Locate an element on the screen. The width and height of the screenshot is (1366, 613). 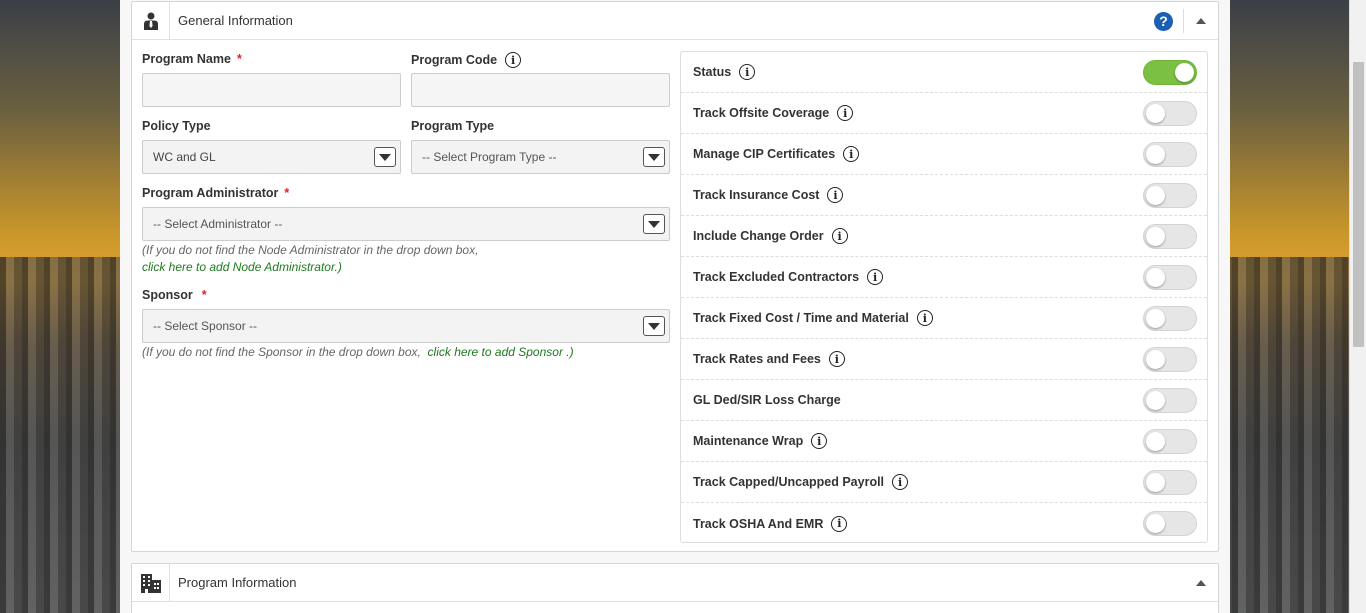
program-code-label: Program Code i is located at coordinates (466, 60).